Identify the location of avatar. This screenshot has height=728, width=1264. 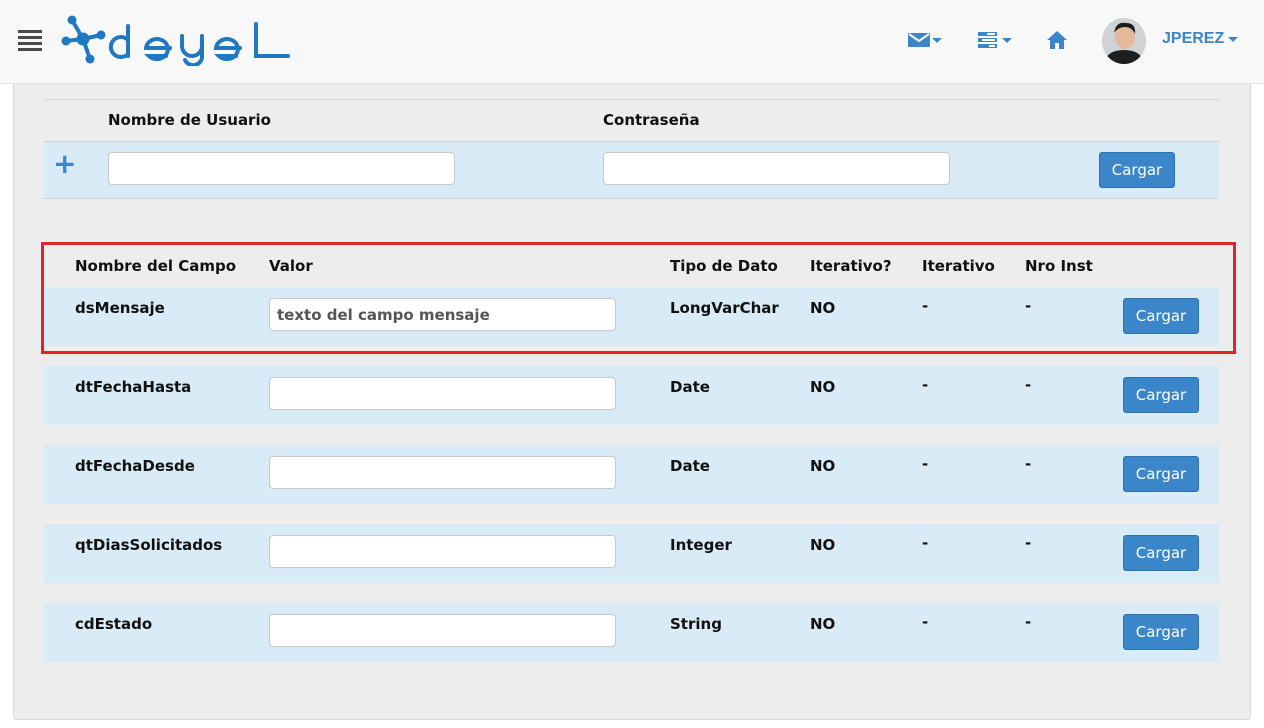
(1124, 41).